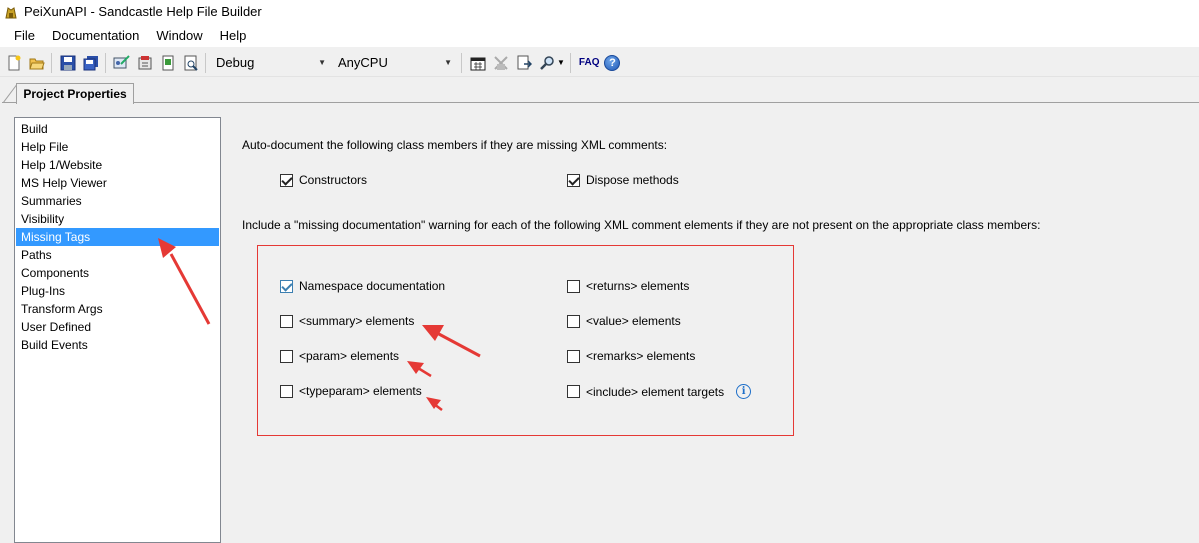  I want to click on save-icon, so click(68, 63).